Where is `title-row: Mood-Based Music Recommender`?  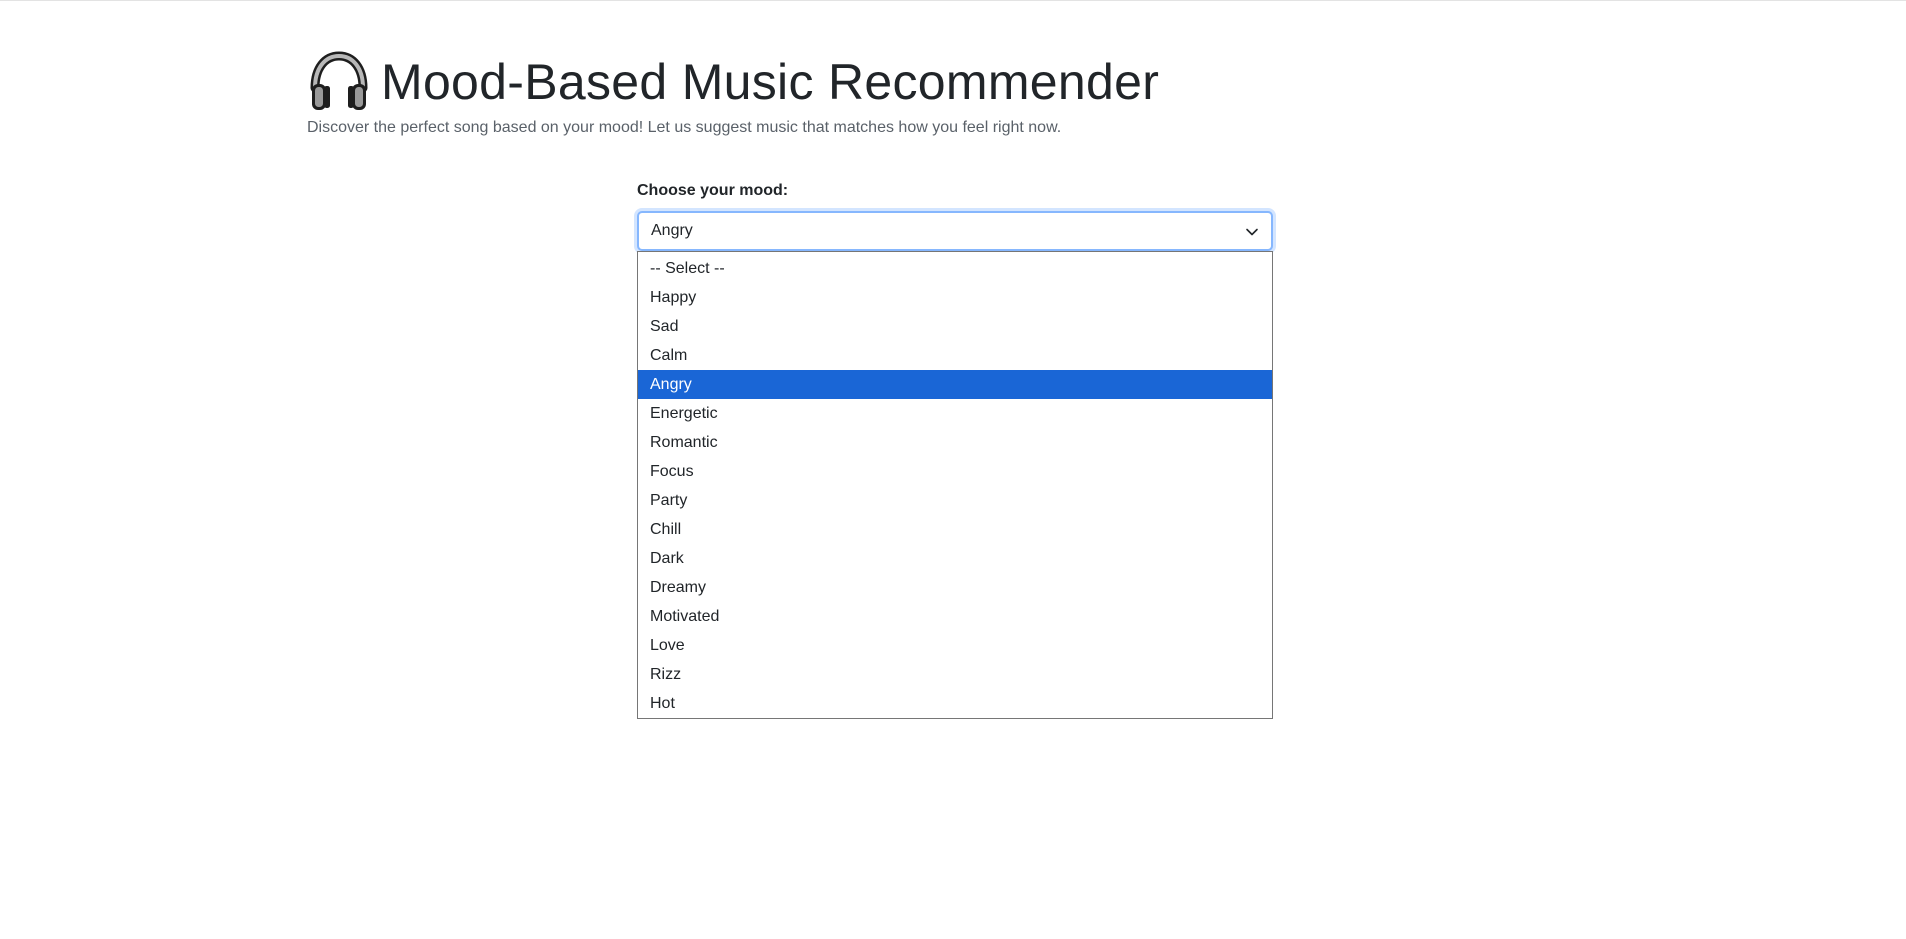
title-row: Mood-Based Music Recommender is located at coordinates (733, 82).